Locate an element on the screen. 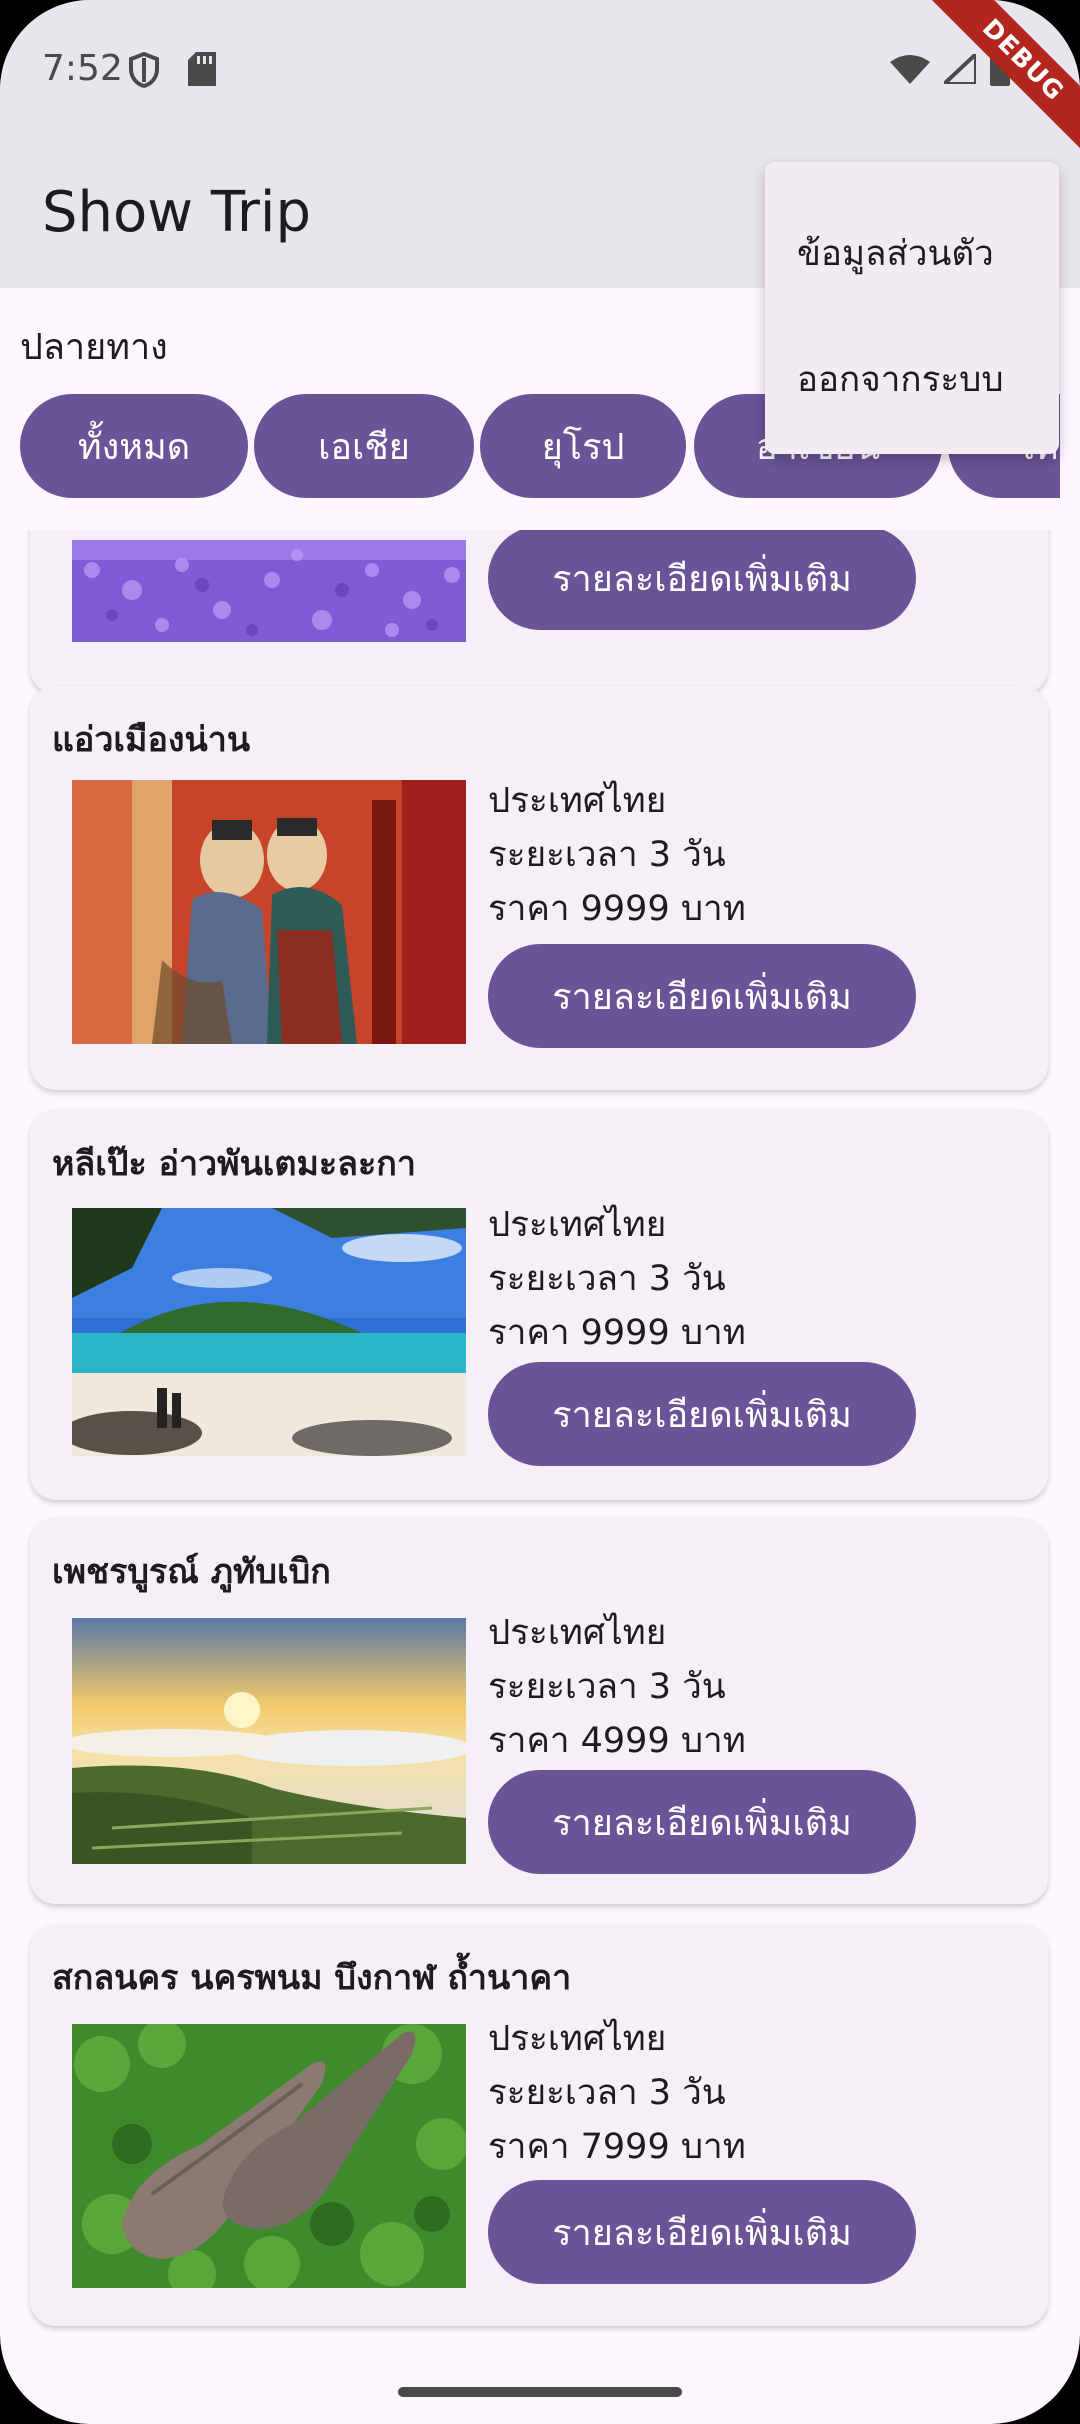 This screenshot has width=1080, height=2424. chip-all: ทั้งหมด is located at coordinates (134, 446).